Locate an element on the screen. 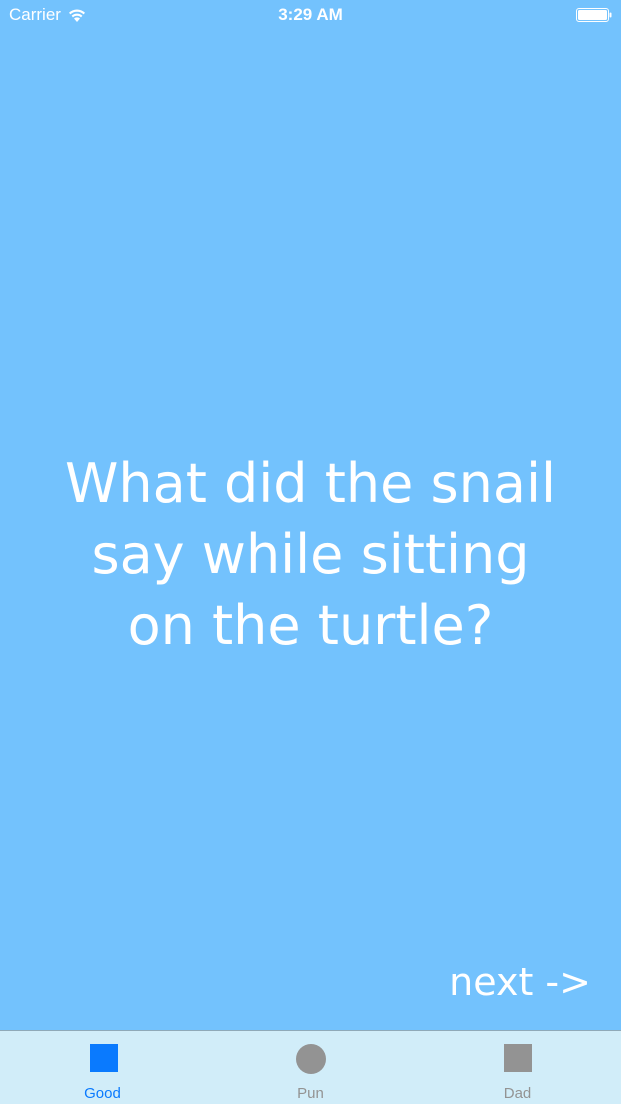 The width and height of the screenshot is (621, 1104). status-time: 3:29 AM is located at coordinates (310, 14).